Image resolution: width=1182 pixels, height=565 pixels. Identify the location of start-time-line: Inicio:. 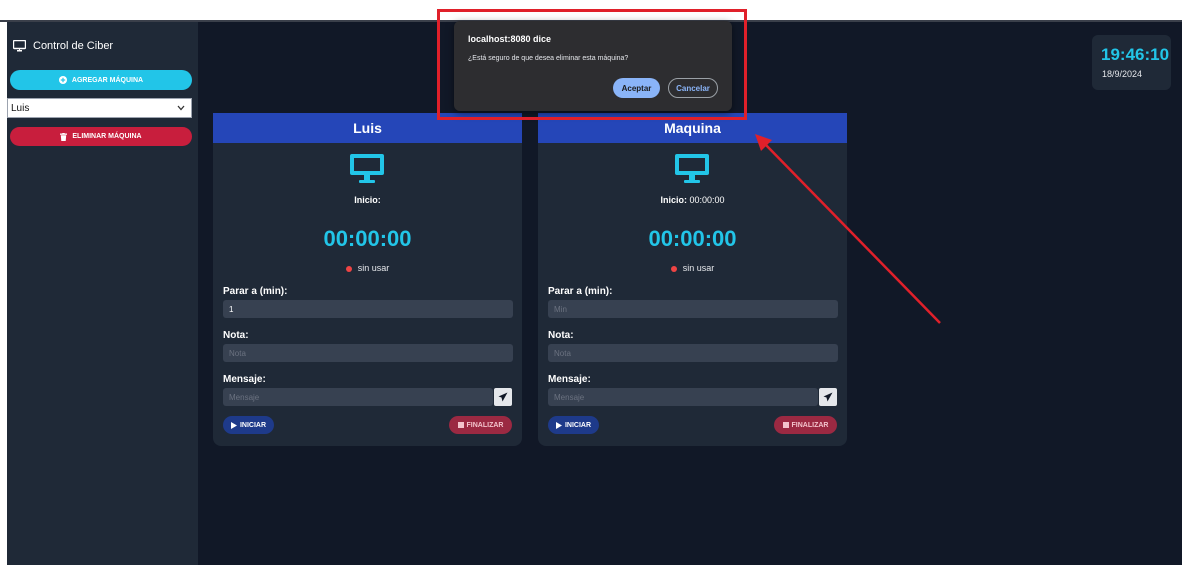
(367, 200).